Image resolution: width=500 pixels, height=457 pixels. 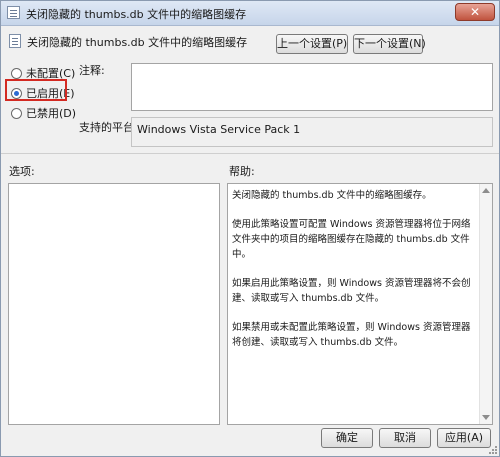 What do you see at coordinates (347, 438) in the screenshot?
I see `ok-button: 确定` at bounding box center [347, 438].